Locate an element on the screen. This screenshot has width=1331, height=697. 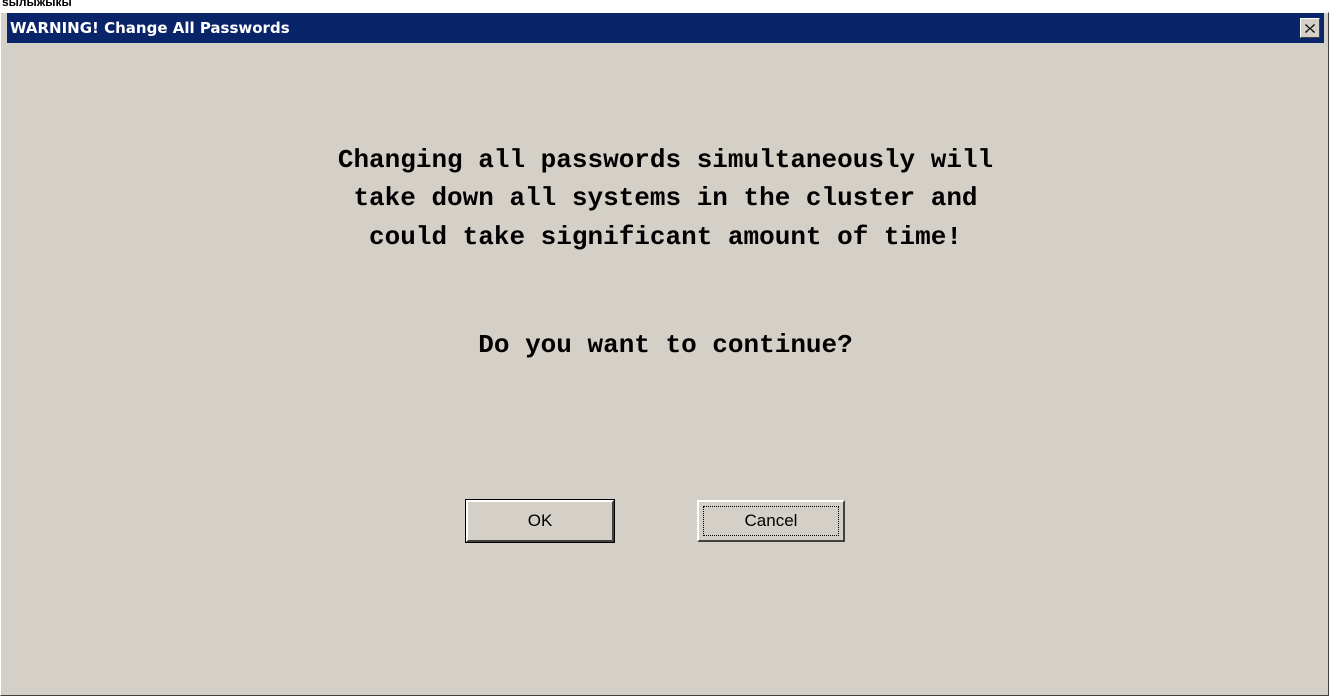
ok-button-label: OK is located at coordinates (540, 520).